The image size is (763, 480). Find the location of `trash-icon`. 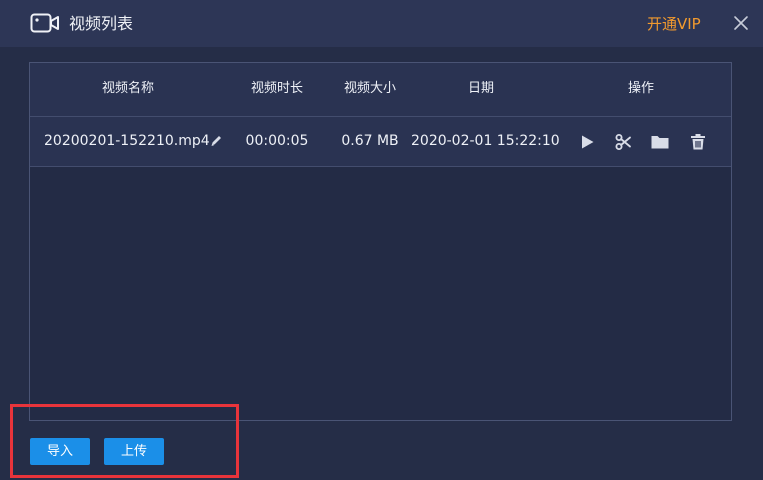

trash-icon is located at coordinates (698, 142).